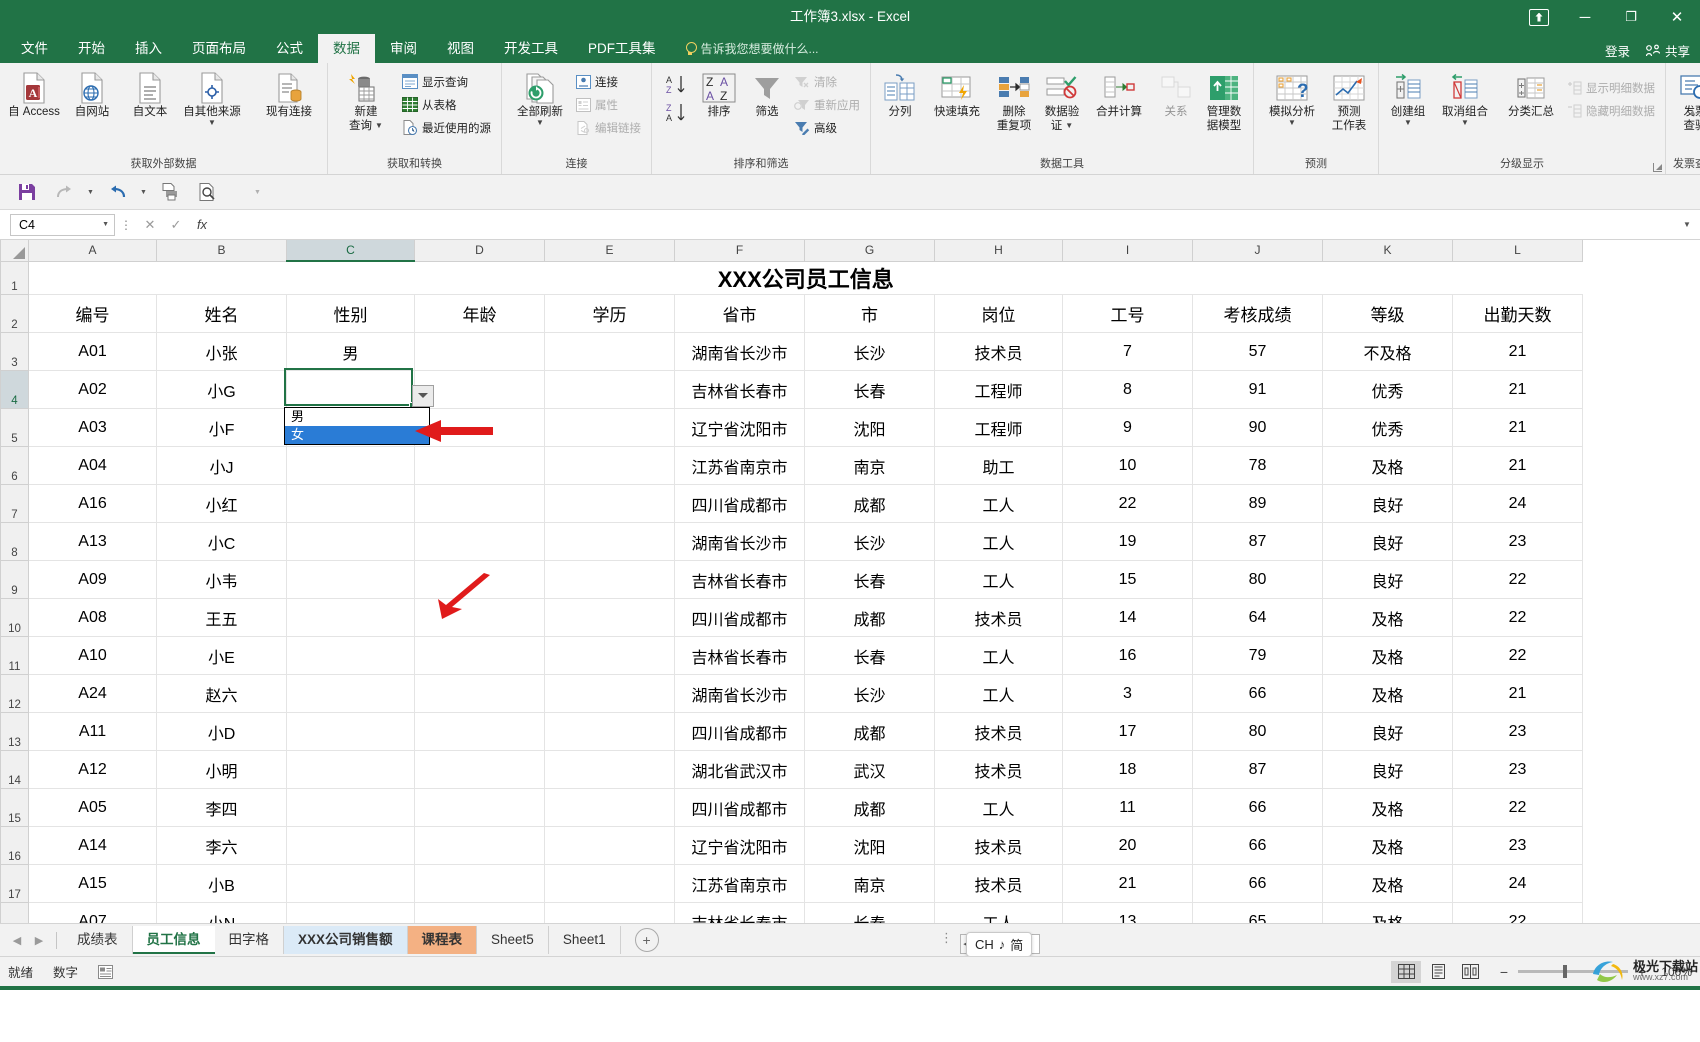  I want to click on grid-cell: 小C, so click(221, 541).